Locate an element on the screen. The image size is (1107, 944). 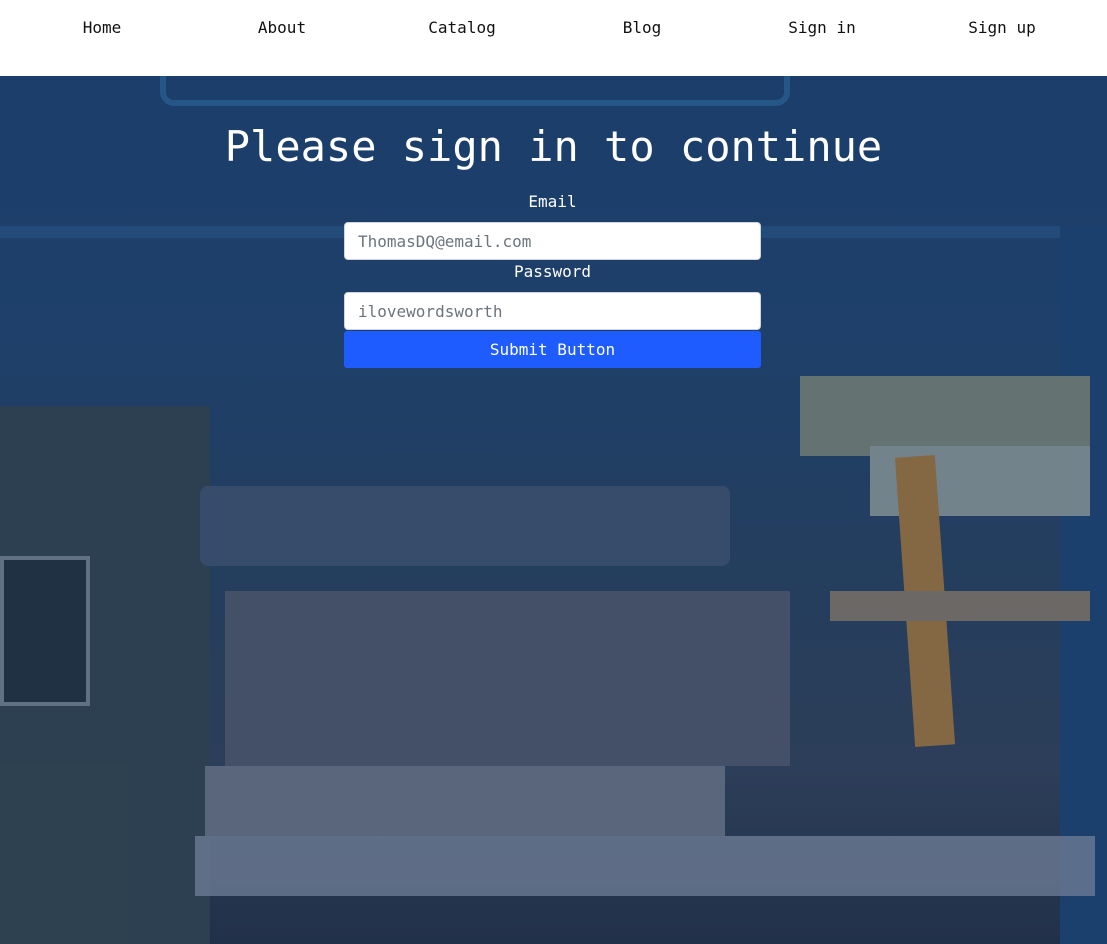
nav-home-link: Home is located at coordinates (102, 28).